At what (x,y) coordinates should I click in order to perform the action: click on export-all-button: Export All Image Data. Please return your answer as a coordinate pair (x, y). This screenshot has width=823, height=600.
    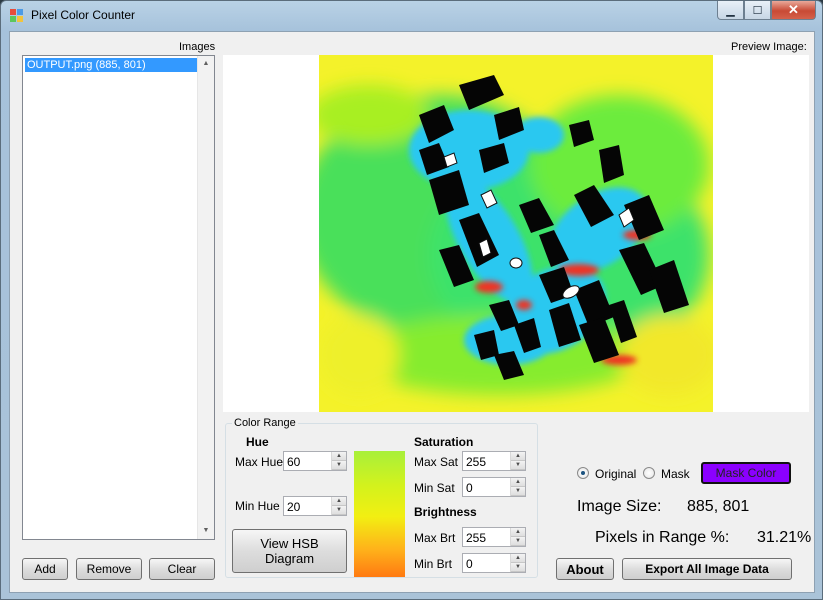
    Looking at the image, I should click on (707, 569).